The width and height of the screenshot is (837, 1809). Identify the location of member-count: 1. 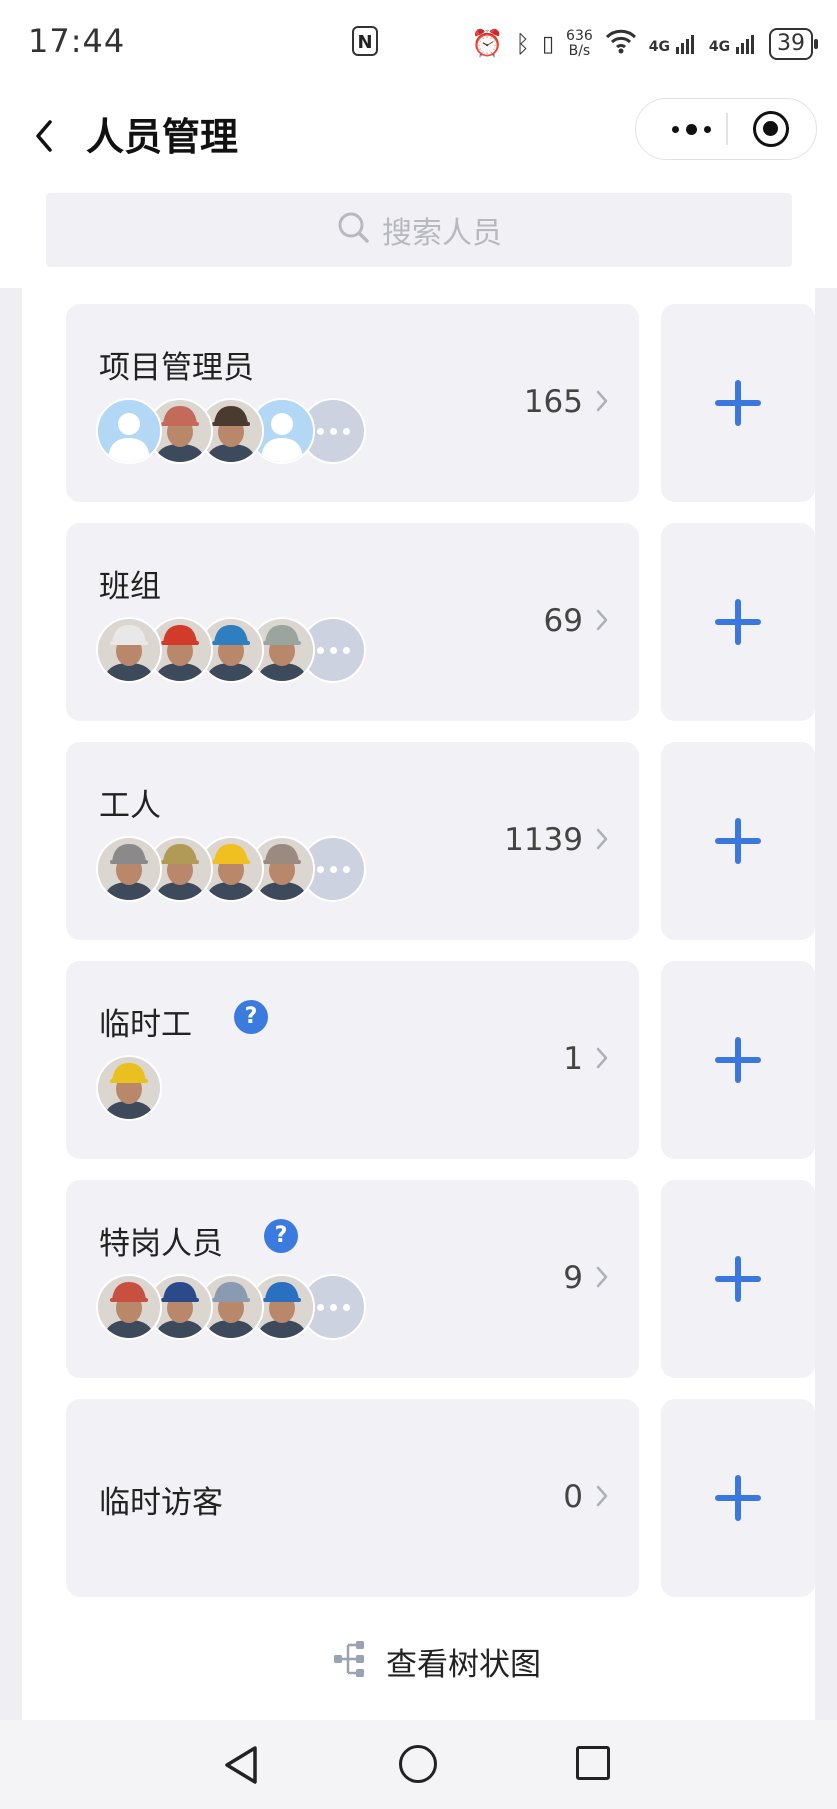
(573, 1059).